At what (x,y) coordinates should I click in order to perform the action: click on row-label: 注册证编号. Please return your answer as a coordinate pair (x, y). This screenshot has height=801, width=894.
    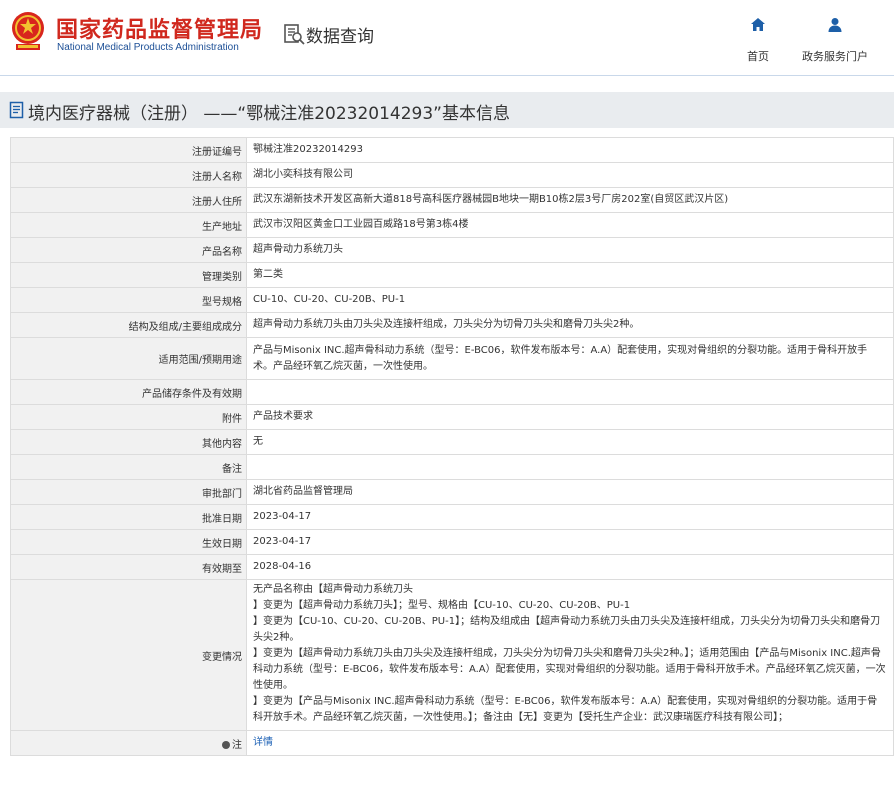
    Looking at the image, I should click on (128, 150).